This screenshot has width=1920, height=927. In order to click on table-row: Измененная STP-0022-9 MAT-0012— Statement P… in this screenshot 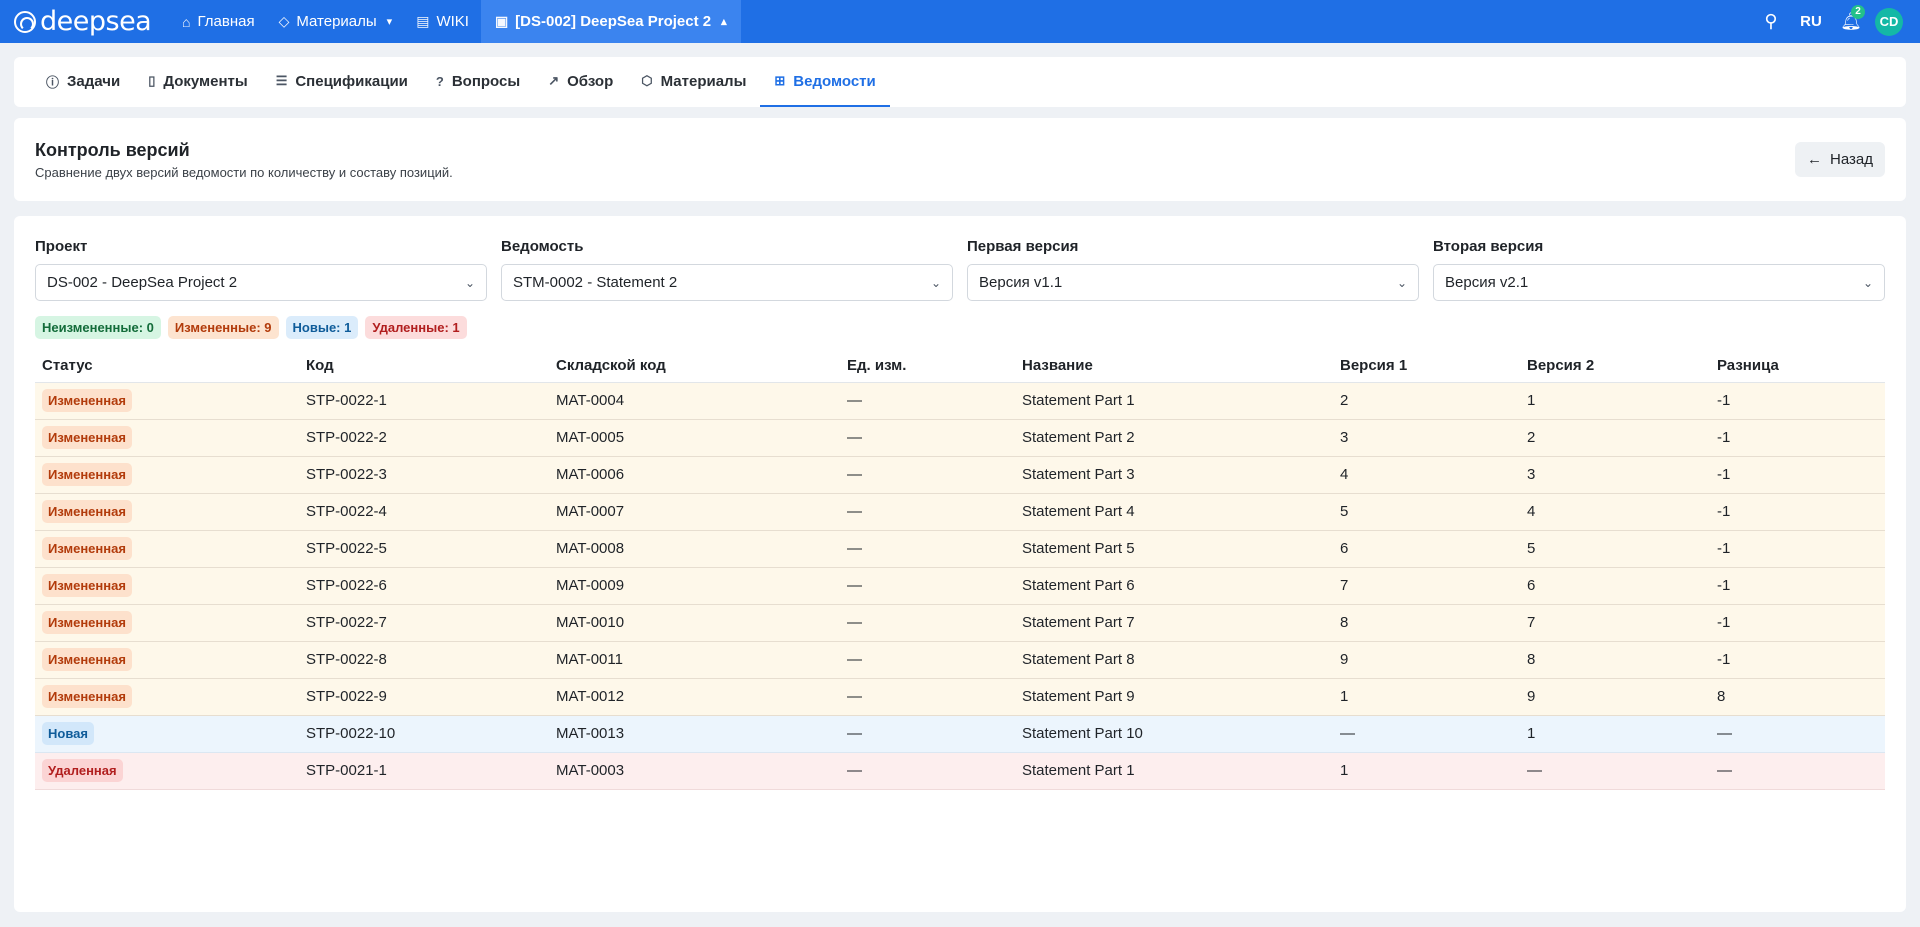, I will do `click(960, 697)`.